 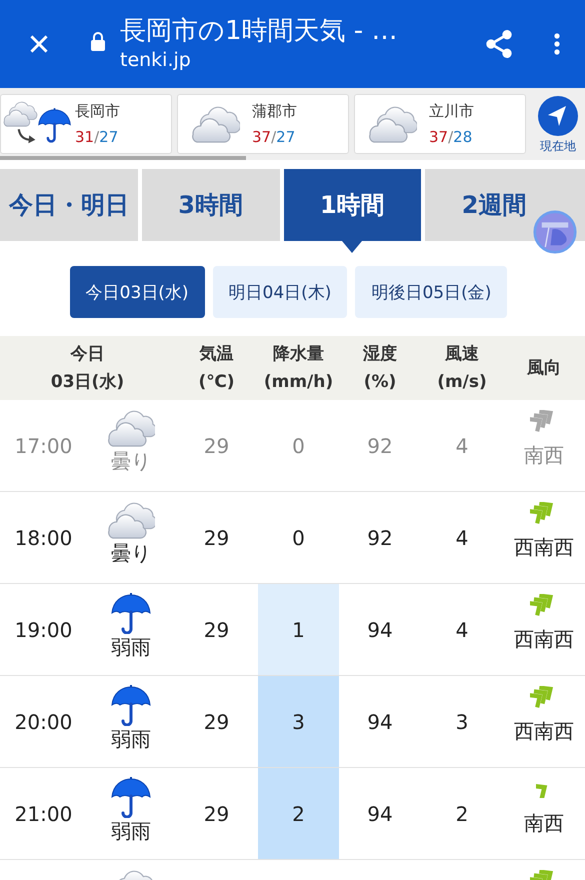 I want to click on low-temp: 28, so click(x=462, y=137).